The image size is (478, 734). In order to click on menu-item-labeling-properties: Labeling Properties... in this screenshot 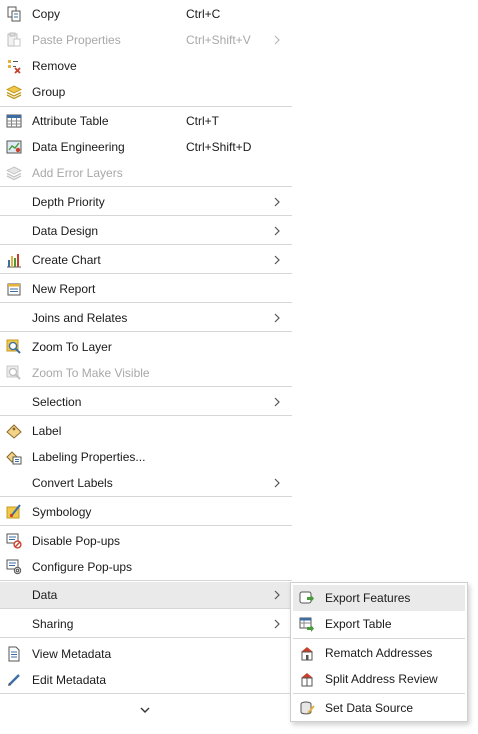, I will do `click(146, 457)`.